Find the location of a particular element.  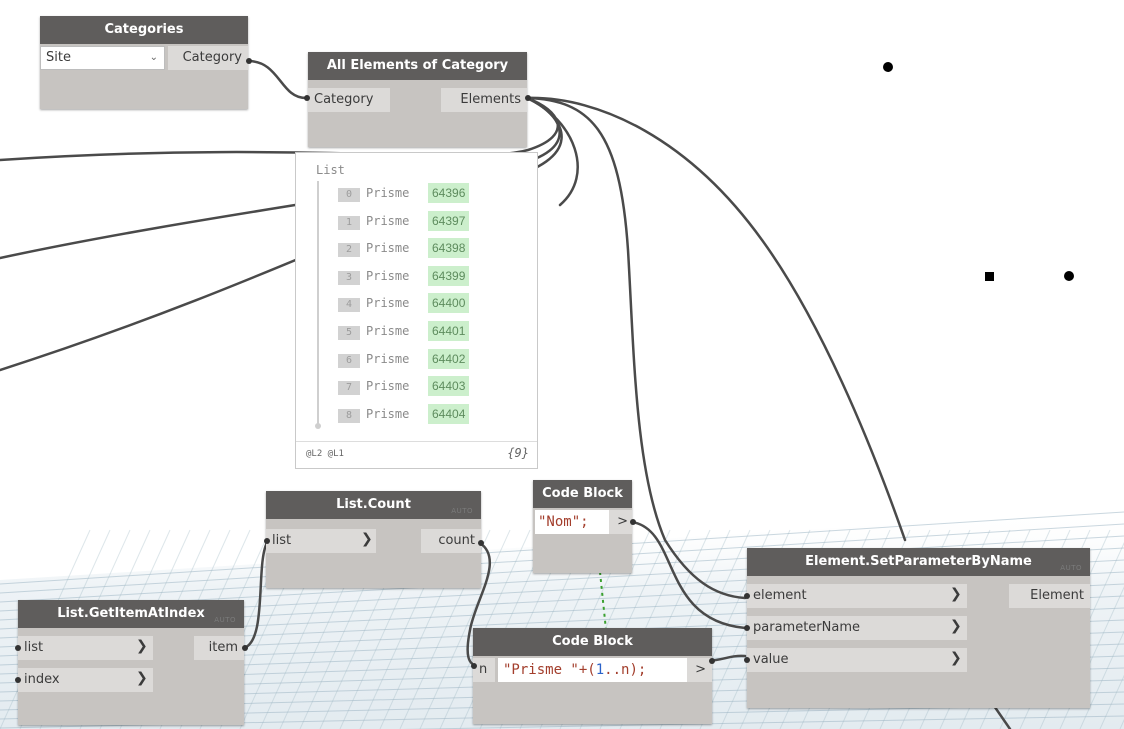

list-levels: @L2 @L1 is located at coordinates (325, 454).